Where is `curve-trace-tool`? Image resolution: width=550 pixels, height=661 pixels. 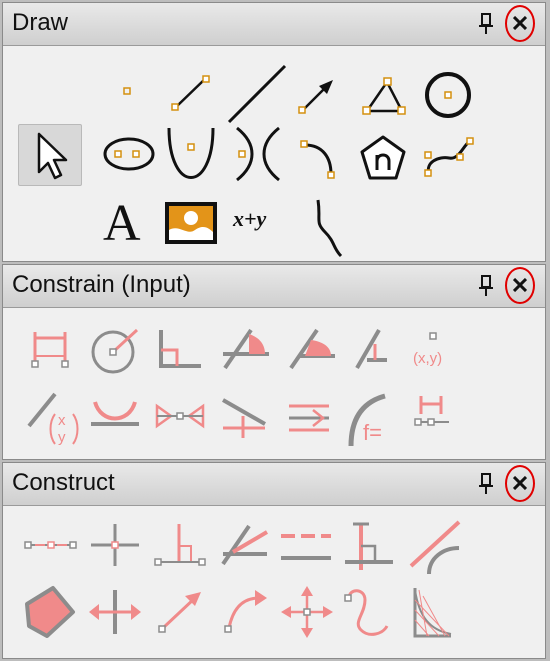 curve-trace-tool is located at coordinates (368, 613).